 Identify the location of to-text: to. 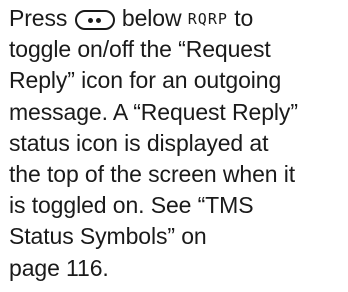
(240, 18).